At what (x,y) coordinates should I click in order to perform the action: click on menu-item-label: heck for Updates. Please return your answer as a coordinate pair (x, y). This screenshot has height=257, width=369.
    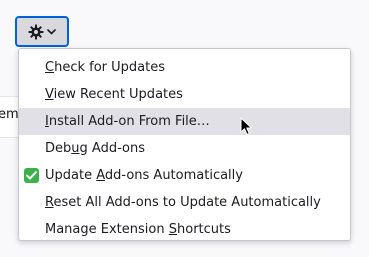
    Looking at the image, I should click on (109, 67).